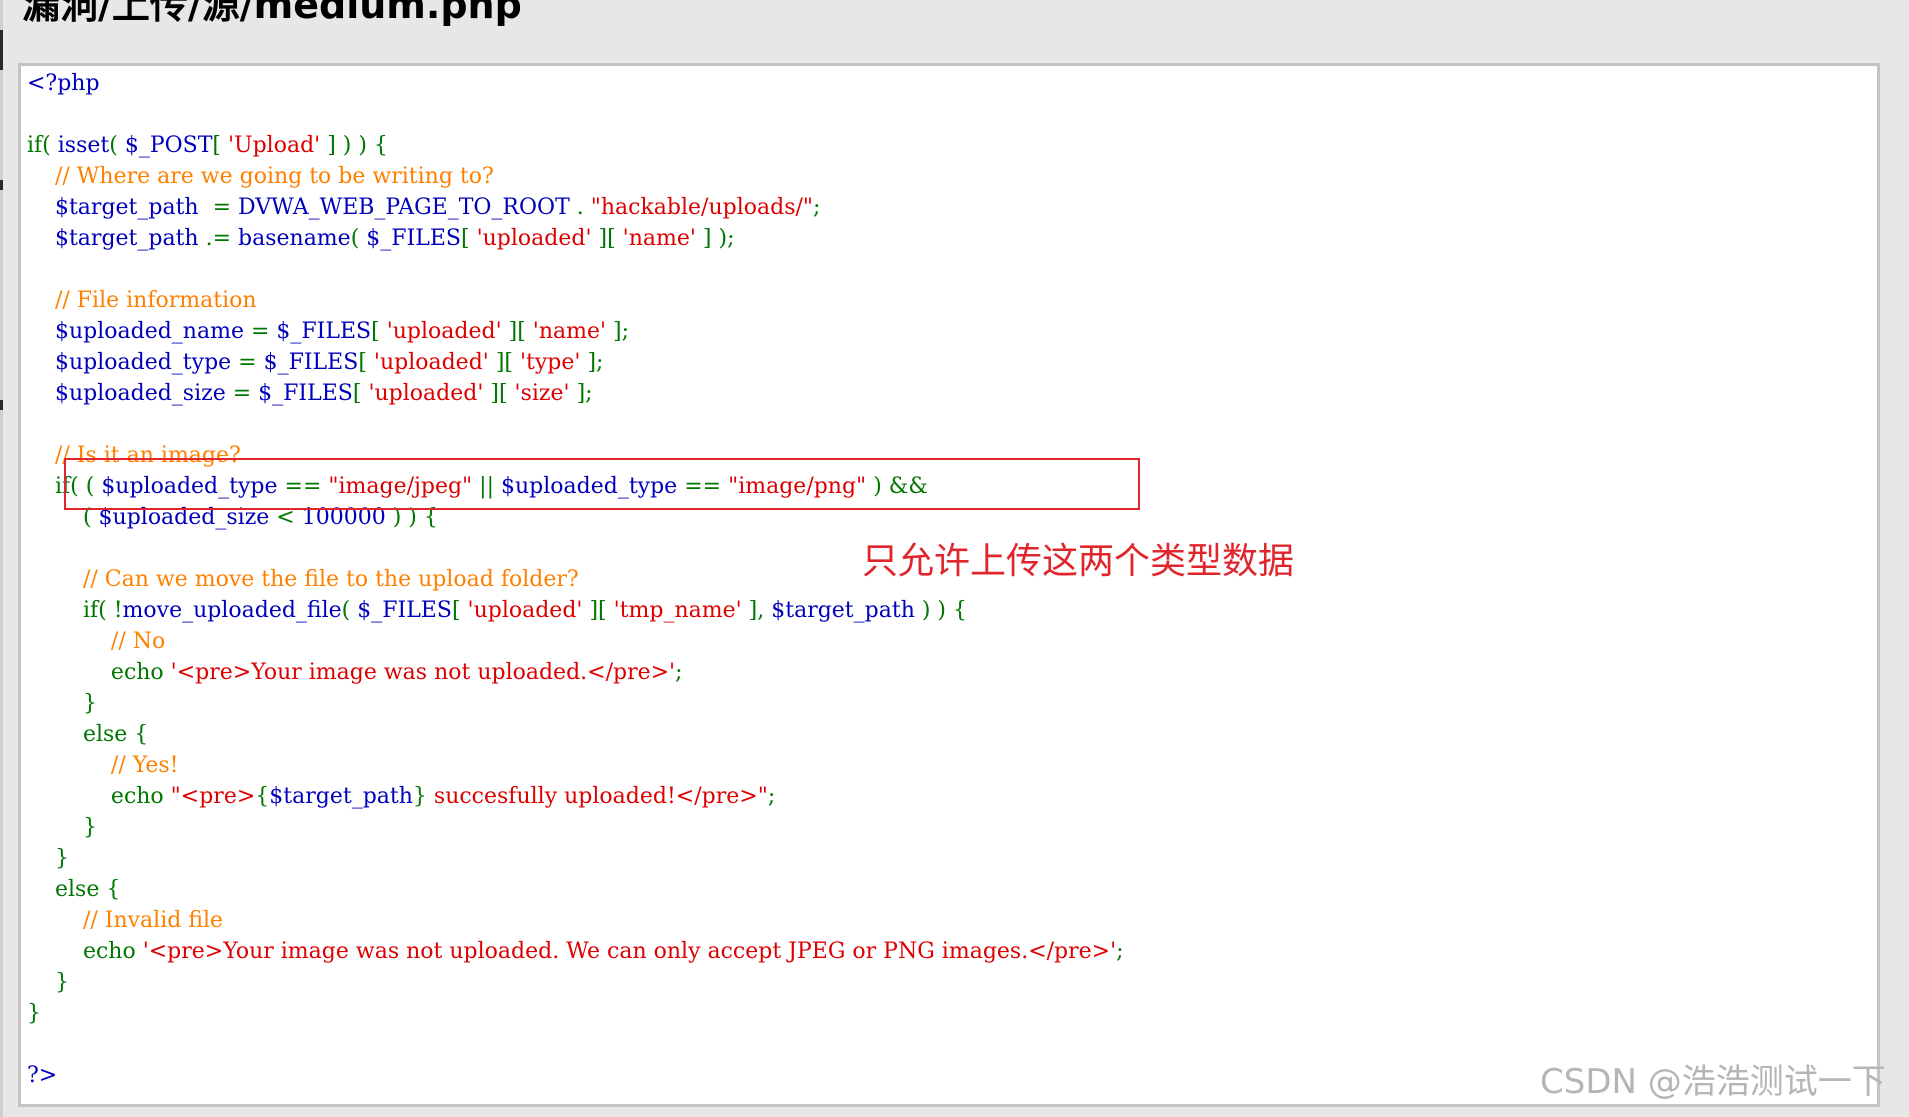  Describe the element at coordinates (232, 610) in the screenshot. I see `code-token: move_uploaded_file` at that location.